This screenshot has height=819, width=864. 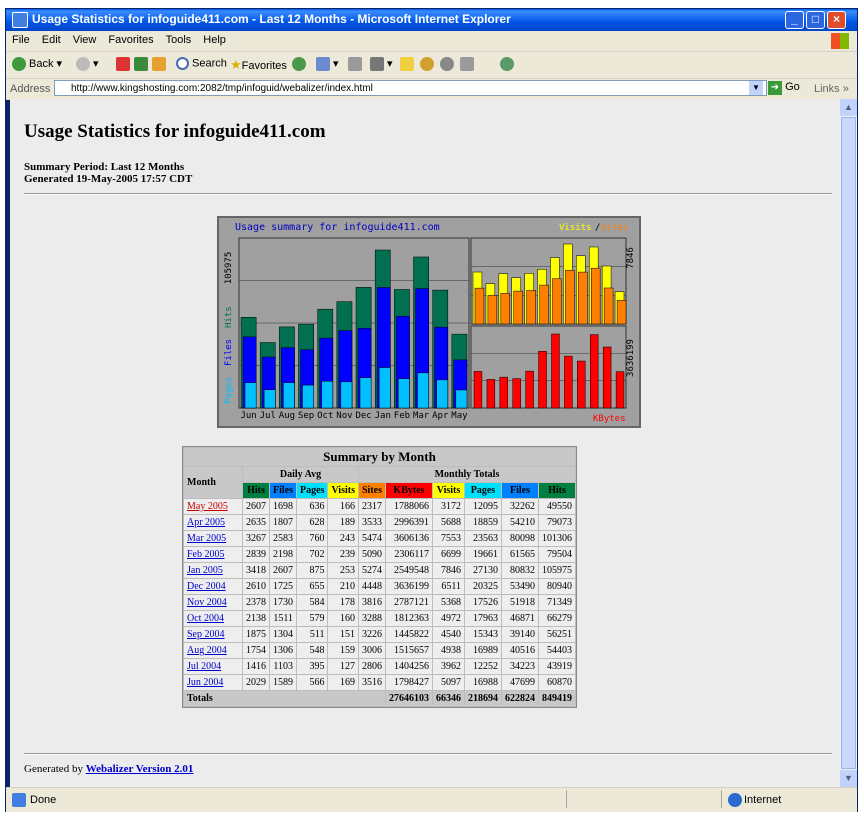 I want to click on data-cell: 548, so click(x=312, y=650).